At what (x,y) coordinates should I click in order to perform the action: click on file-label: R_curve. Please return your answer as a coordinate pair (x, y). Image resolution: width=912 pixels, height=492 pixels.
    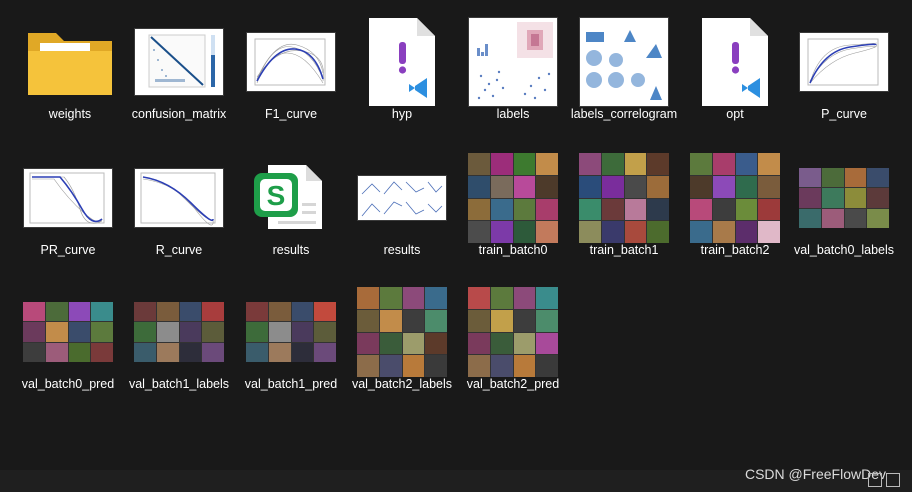
    Looking at the image, I should click on (179, 250).